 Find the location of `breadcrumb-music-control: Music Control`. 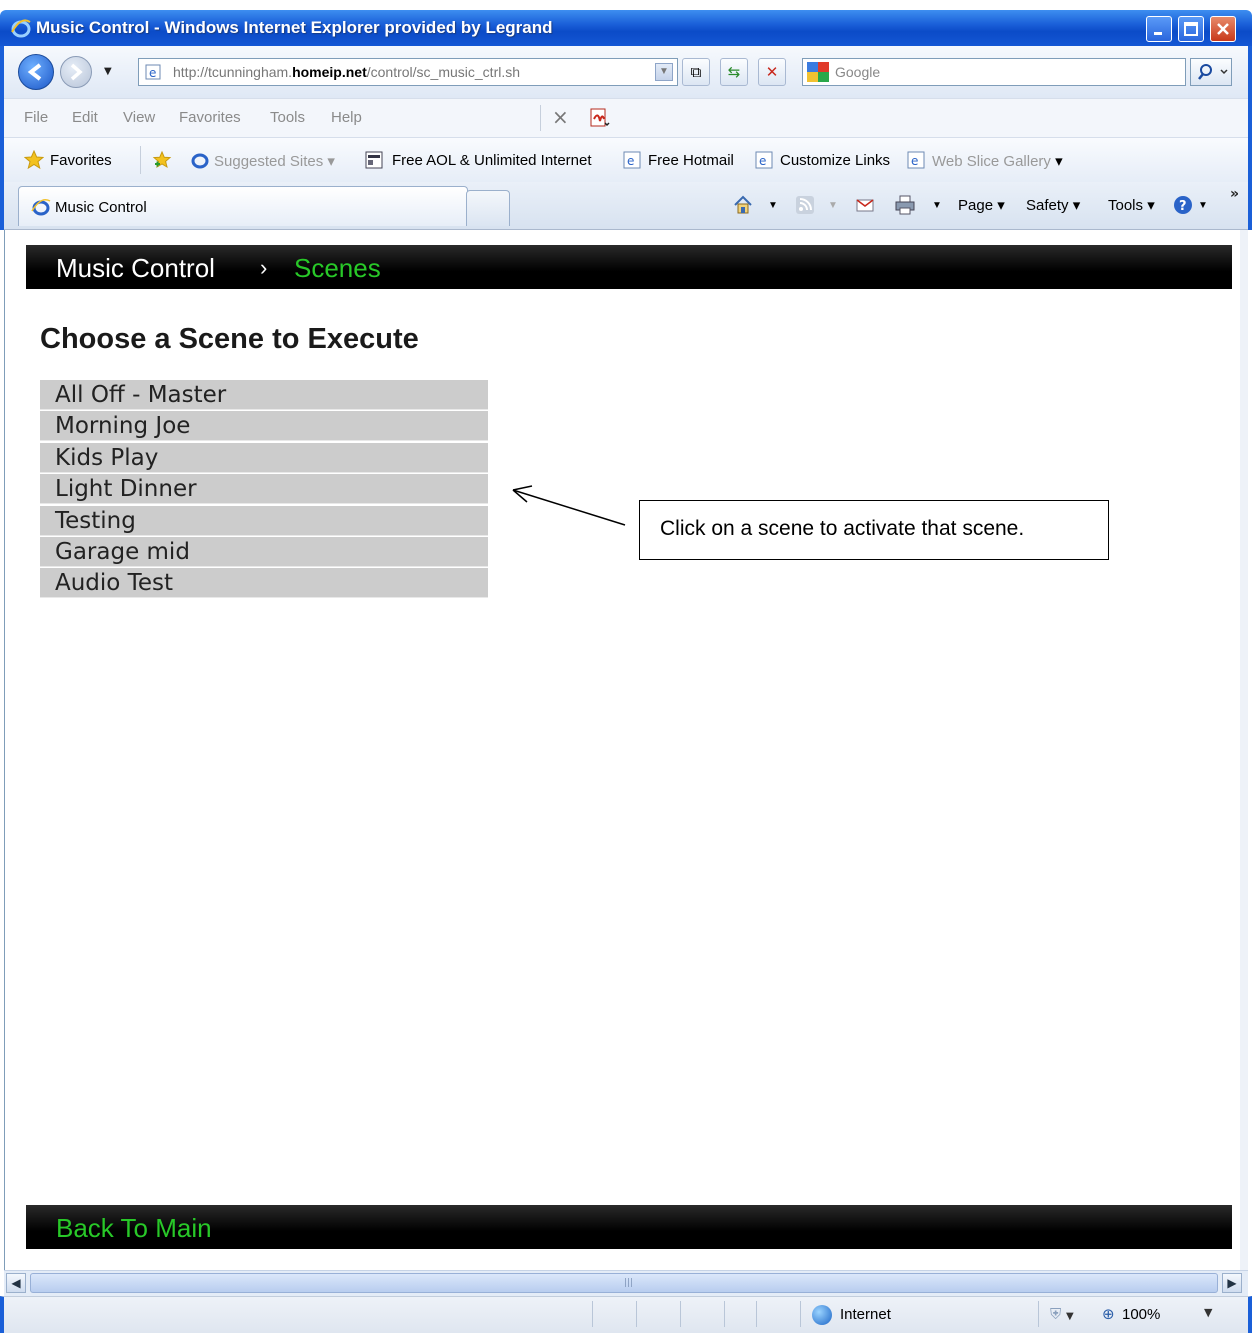

breadcrumb-music-control: Music Control is located at coordinates (135, 268).